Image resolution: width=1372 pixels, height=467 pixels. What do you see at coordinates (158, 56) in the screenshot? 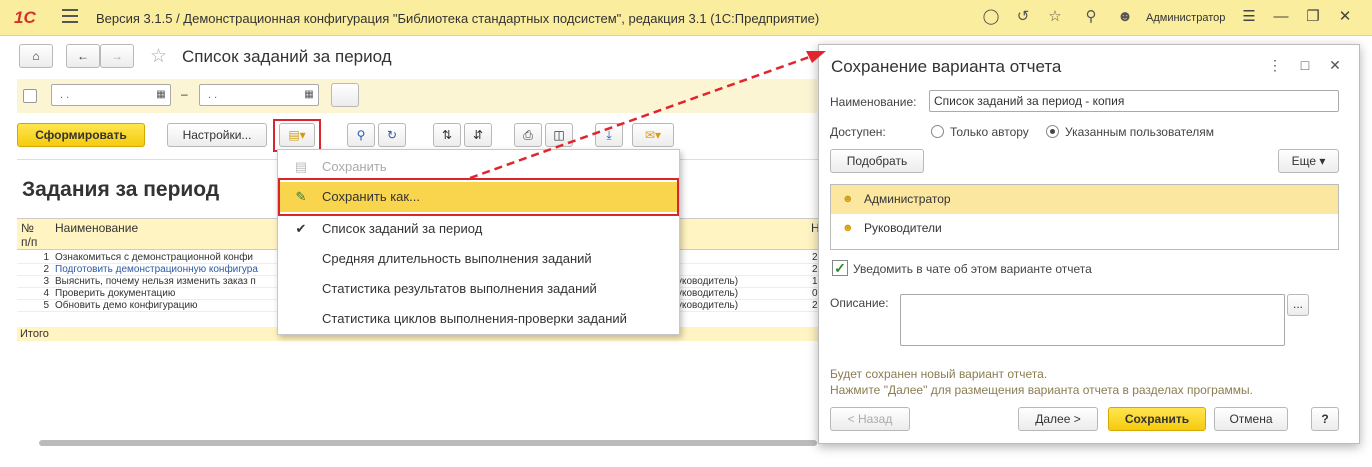
I see `favorite-star-icon: ☆` at bounding box center [158, 56].